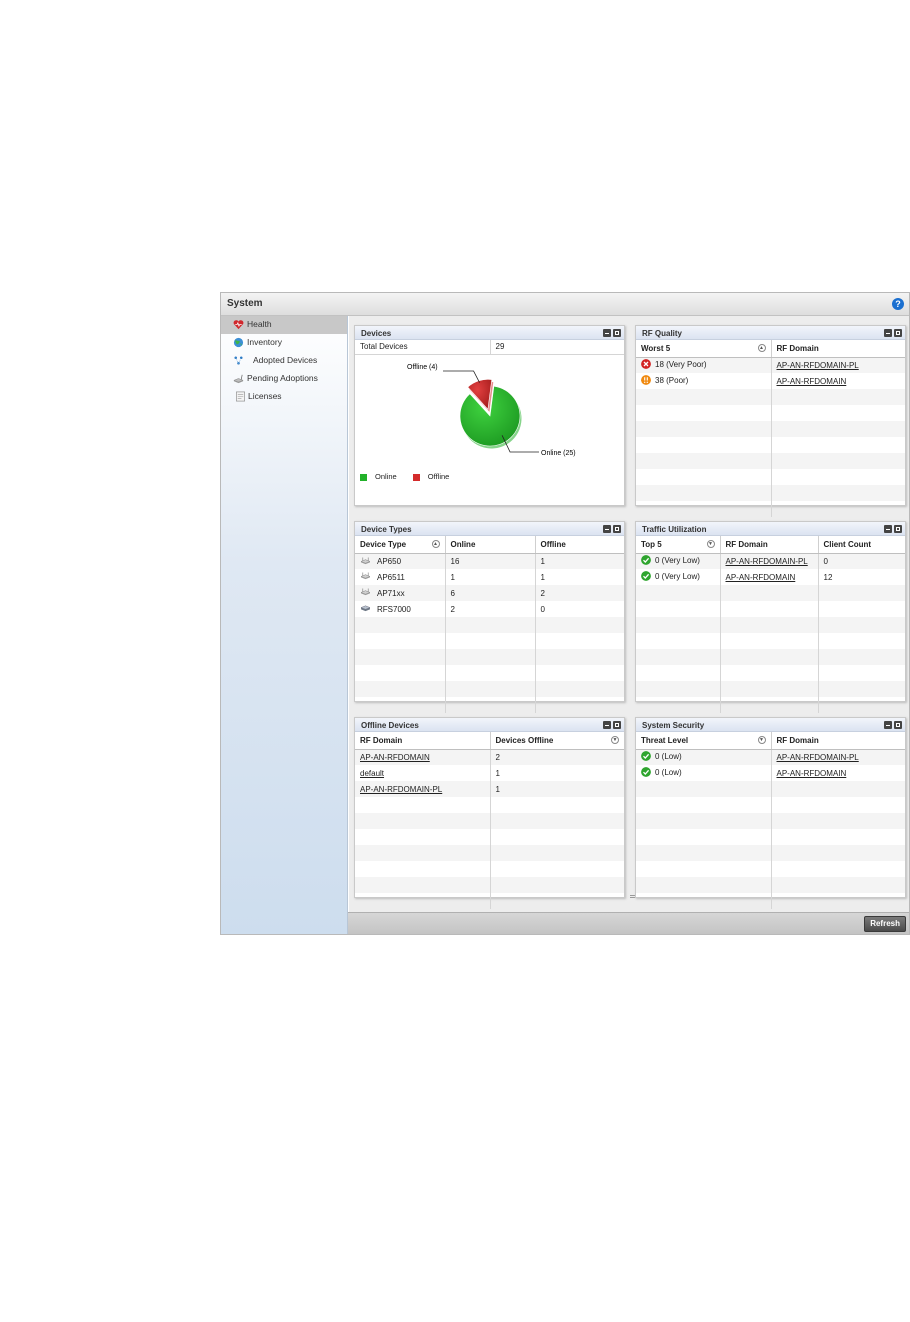 Image resolution: width=910 pixels, height=1322 pixels. I want to click on table-row: AP-AN-RFDOMAIN-PL 1, so click(489, 789).